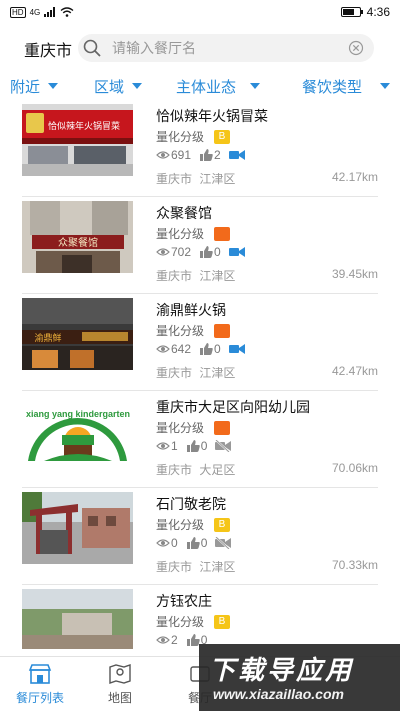  I want to click on restaurant-name: 渝鼎鲜火锅, so click(191, 310).